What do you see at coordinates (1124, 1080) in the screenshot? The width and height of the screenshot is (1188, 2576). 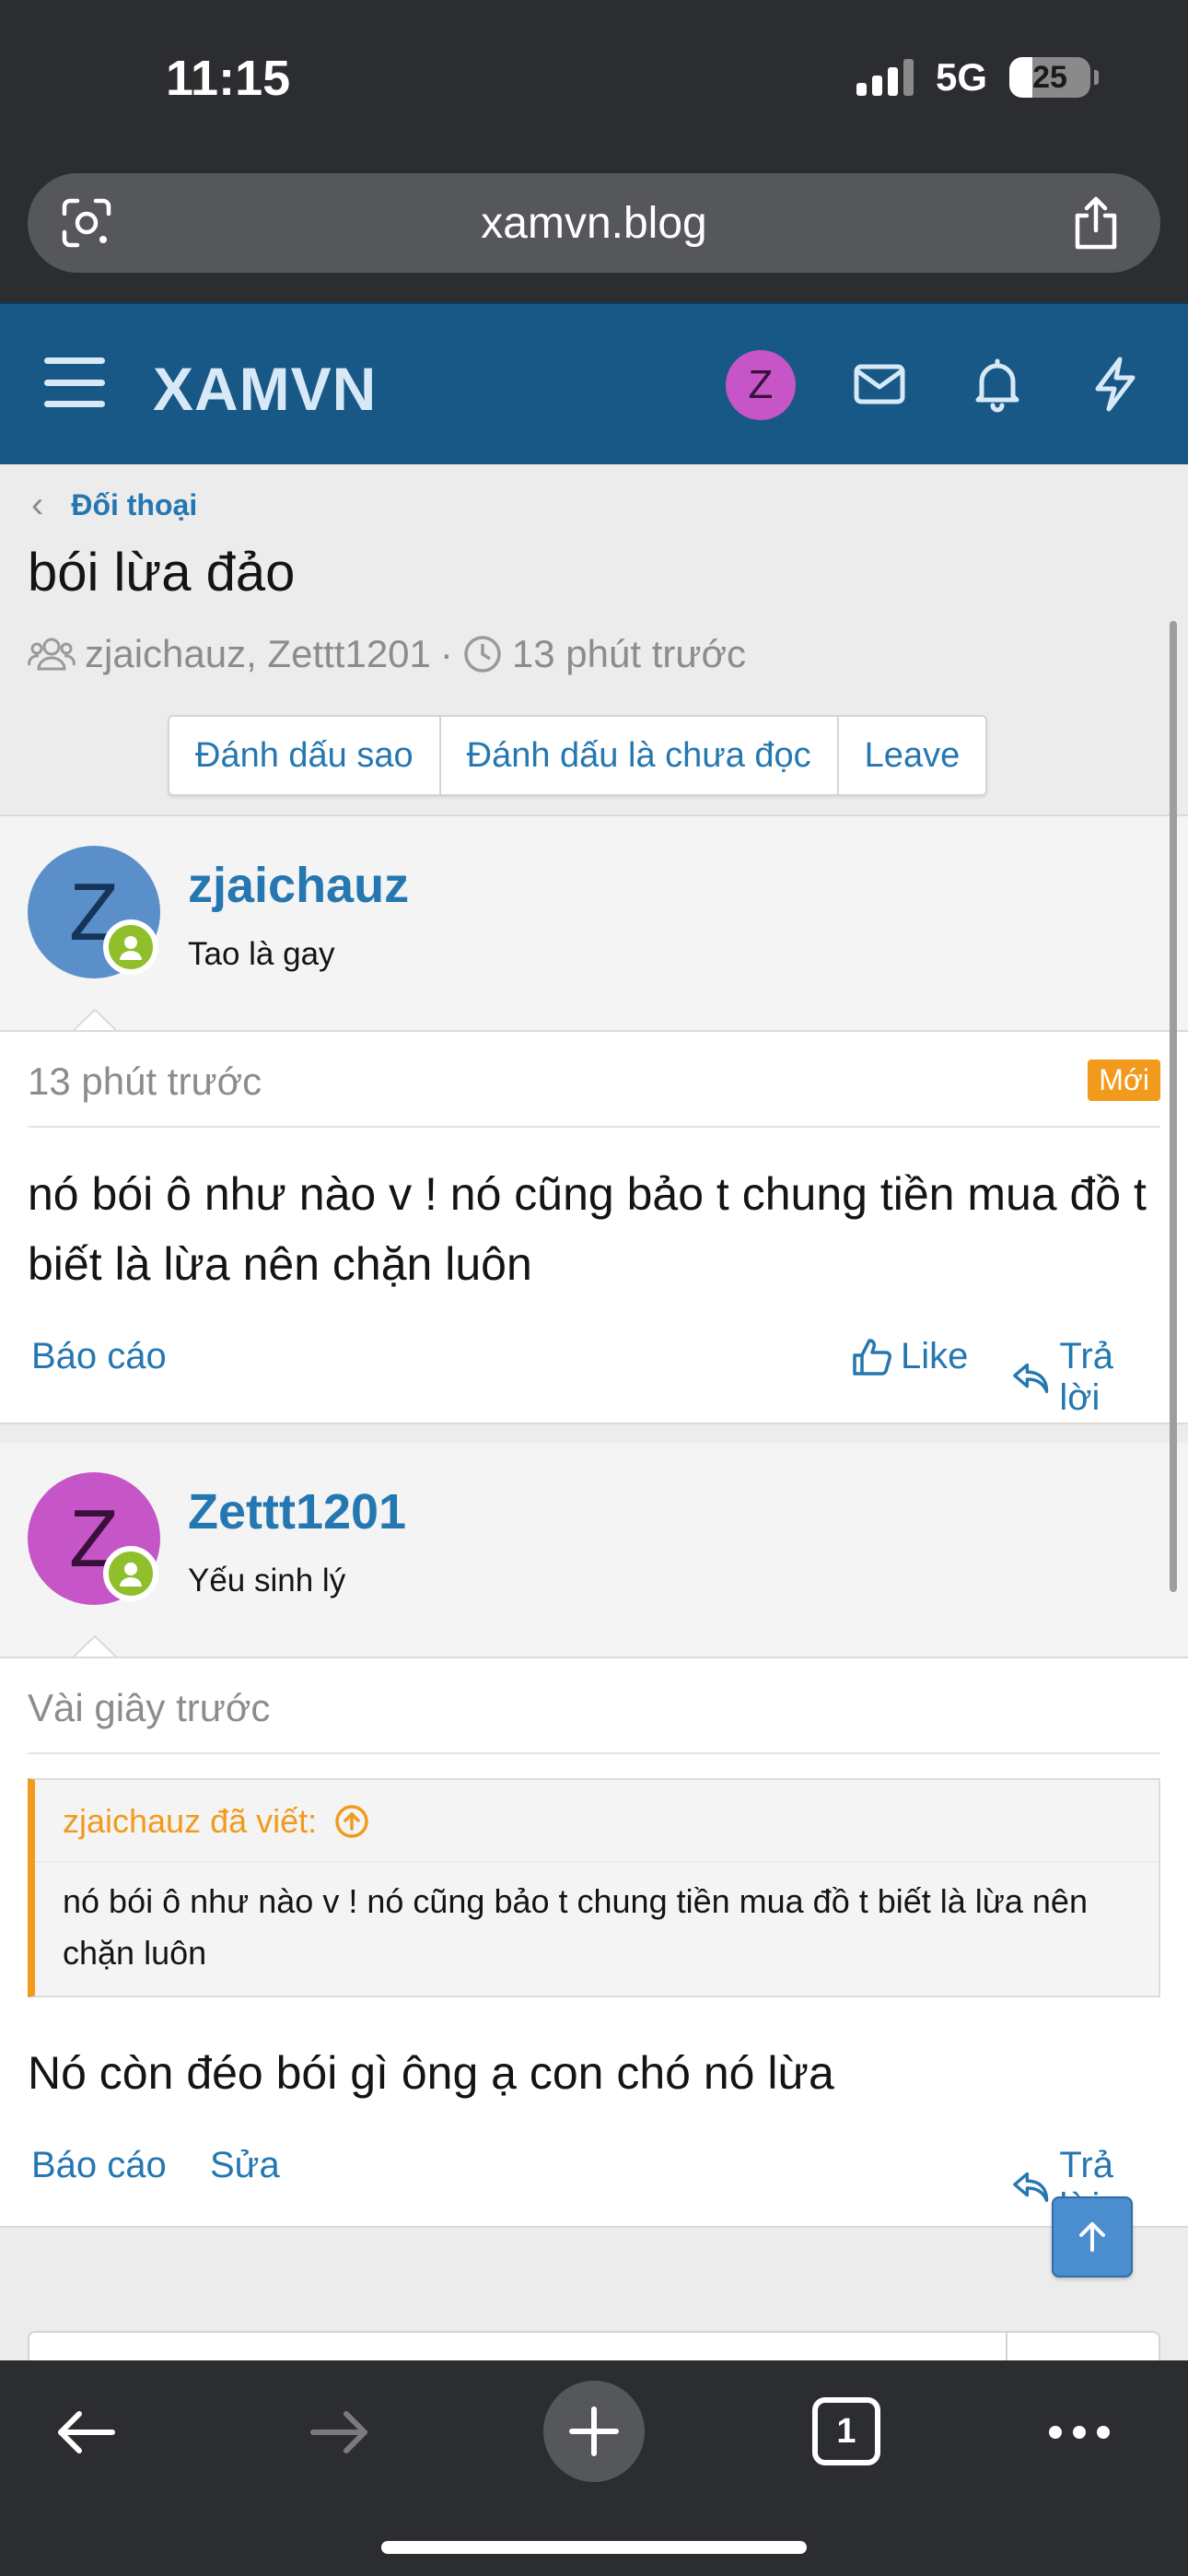 I see `new-badge: Mới` at bounding box center [1124, 1080].